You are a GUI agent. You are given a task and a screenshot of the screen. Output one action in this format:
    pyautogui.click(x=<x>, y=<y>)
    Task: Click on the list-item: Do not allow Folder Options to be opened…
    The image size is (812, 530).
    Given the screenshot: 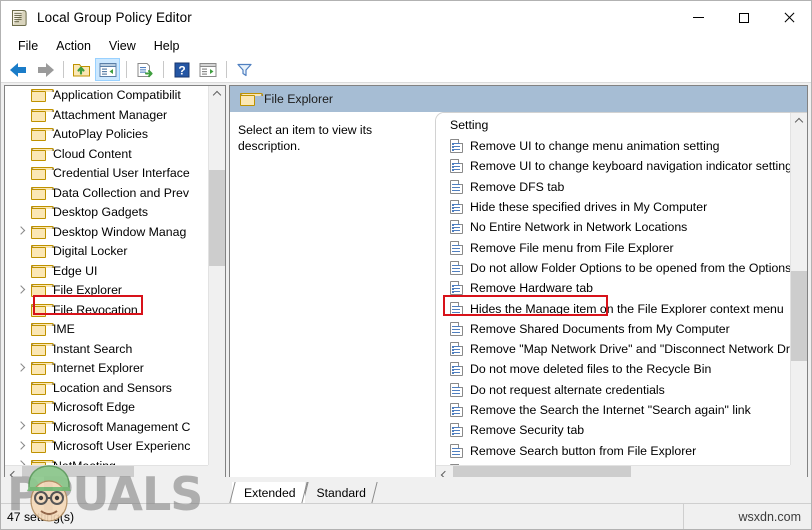 What is the action you would take?
    pyautogui.click(x=613, y=268)
    